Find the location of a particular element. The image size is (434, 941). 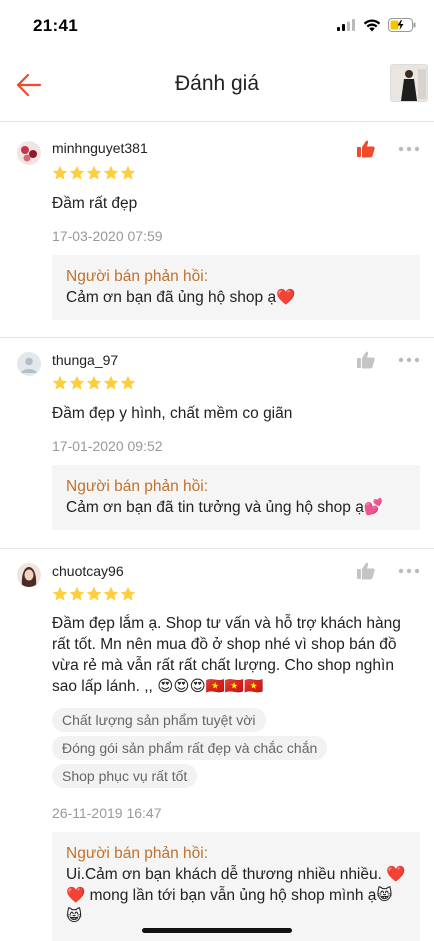

wifi-icon is located at coordinates (372, 25).